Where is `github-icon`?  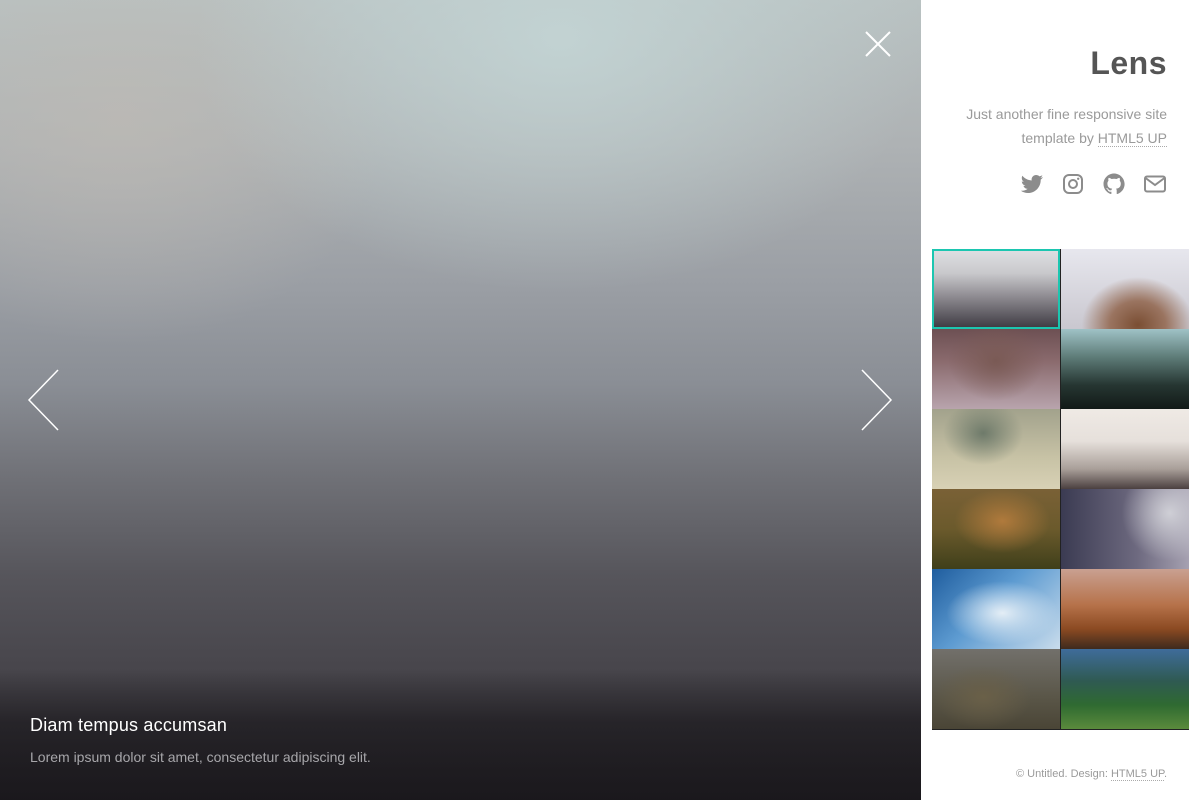 github-icon is located at coordinates (1114, 184).